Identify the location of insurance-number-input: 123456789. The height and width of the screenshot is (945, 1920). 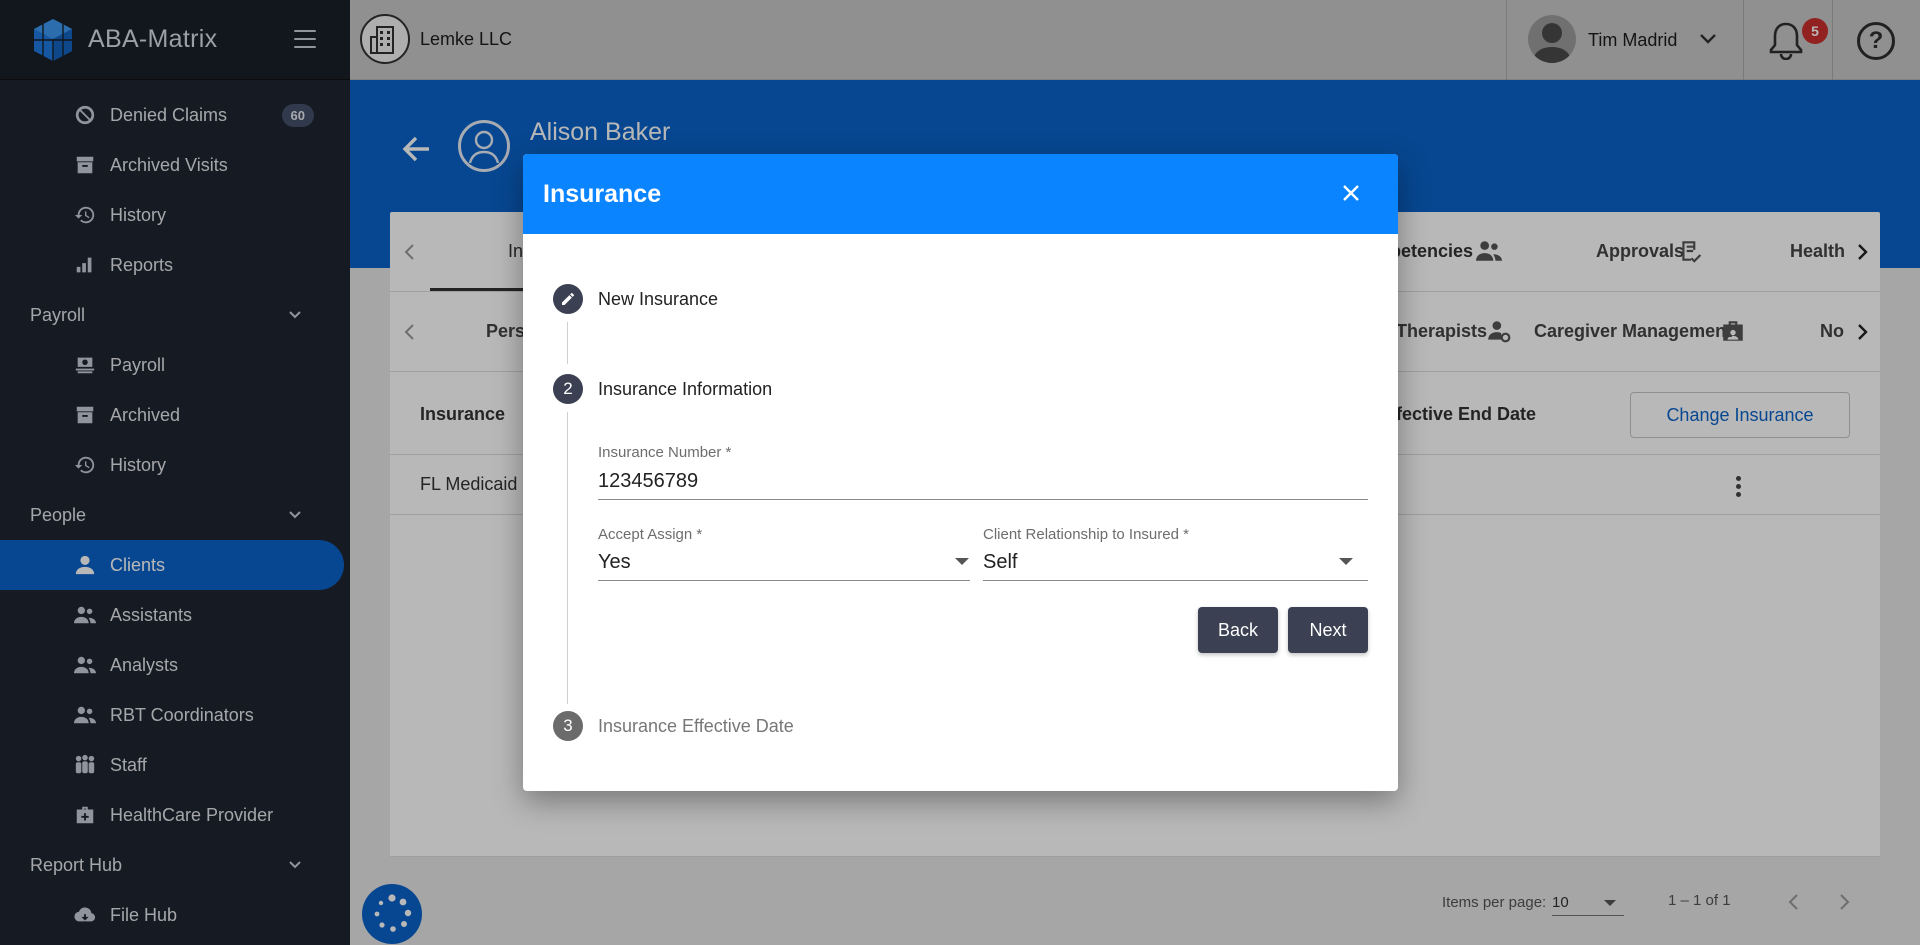
(648, 481).